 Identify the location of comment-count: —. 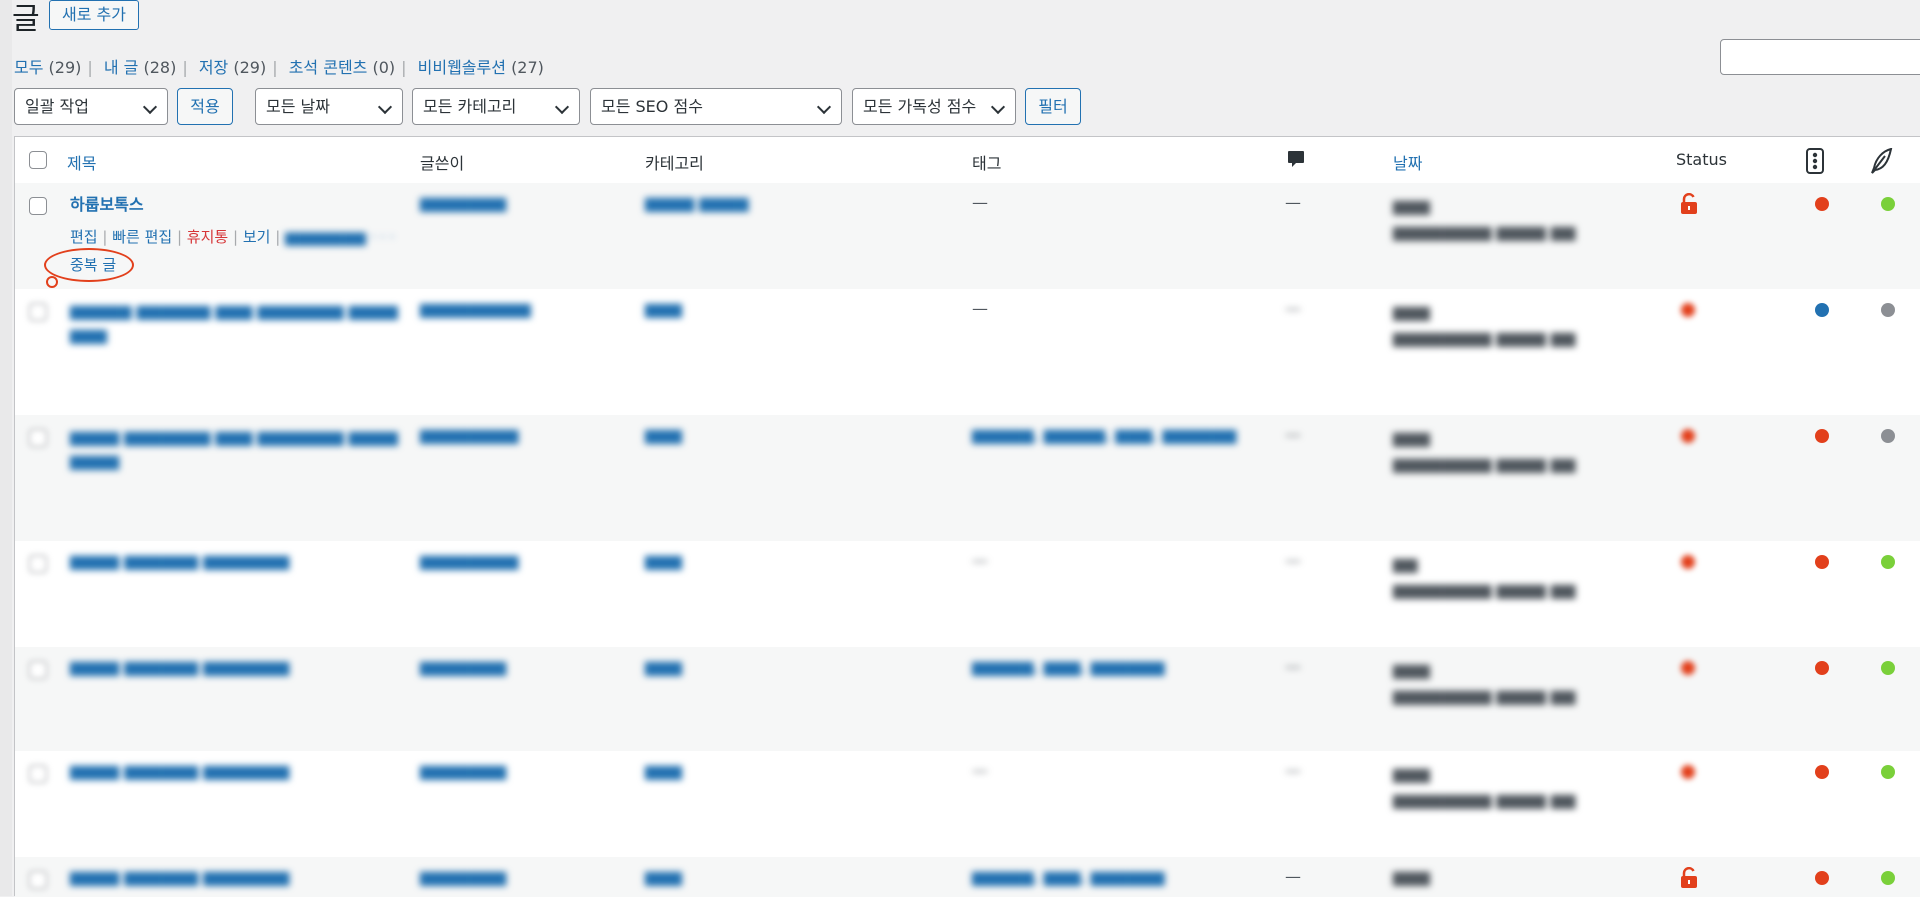
(1293, 876).